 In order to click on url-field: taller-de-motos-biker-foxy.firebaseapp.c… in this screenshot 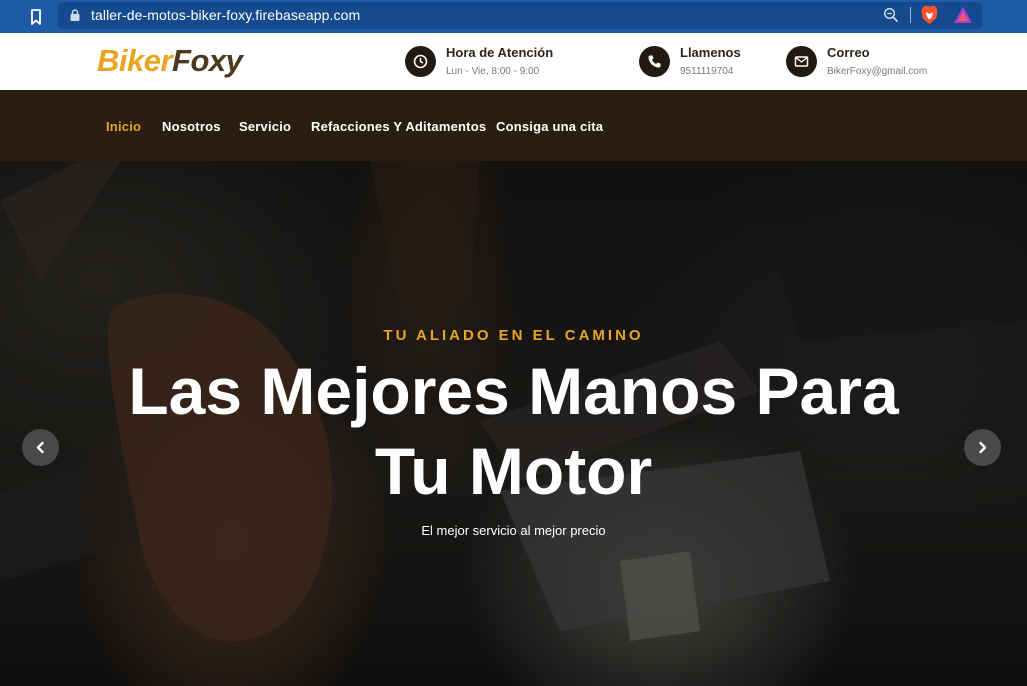, I will do `click(520, 15)`.